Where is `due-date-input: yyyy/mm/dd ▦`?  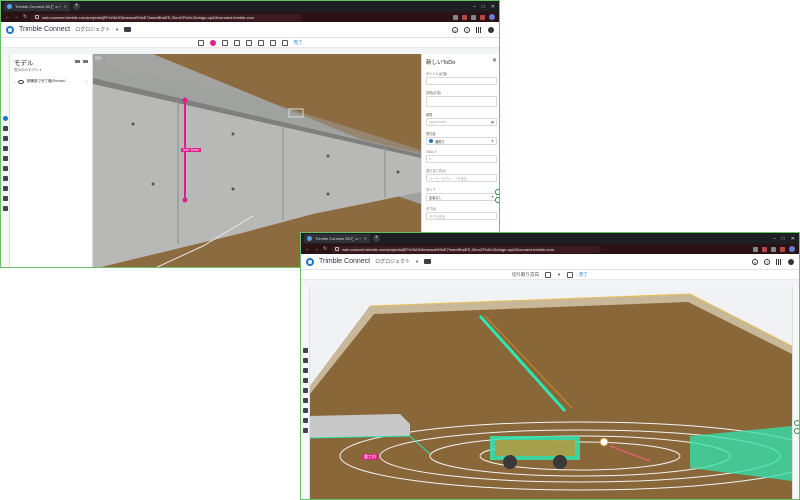
due-date-input: yyyy/mm/dd ▦ is located at coordinates (461, 122).